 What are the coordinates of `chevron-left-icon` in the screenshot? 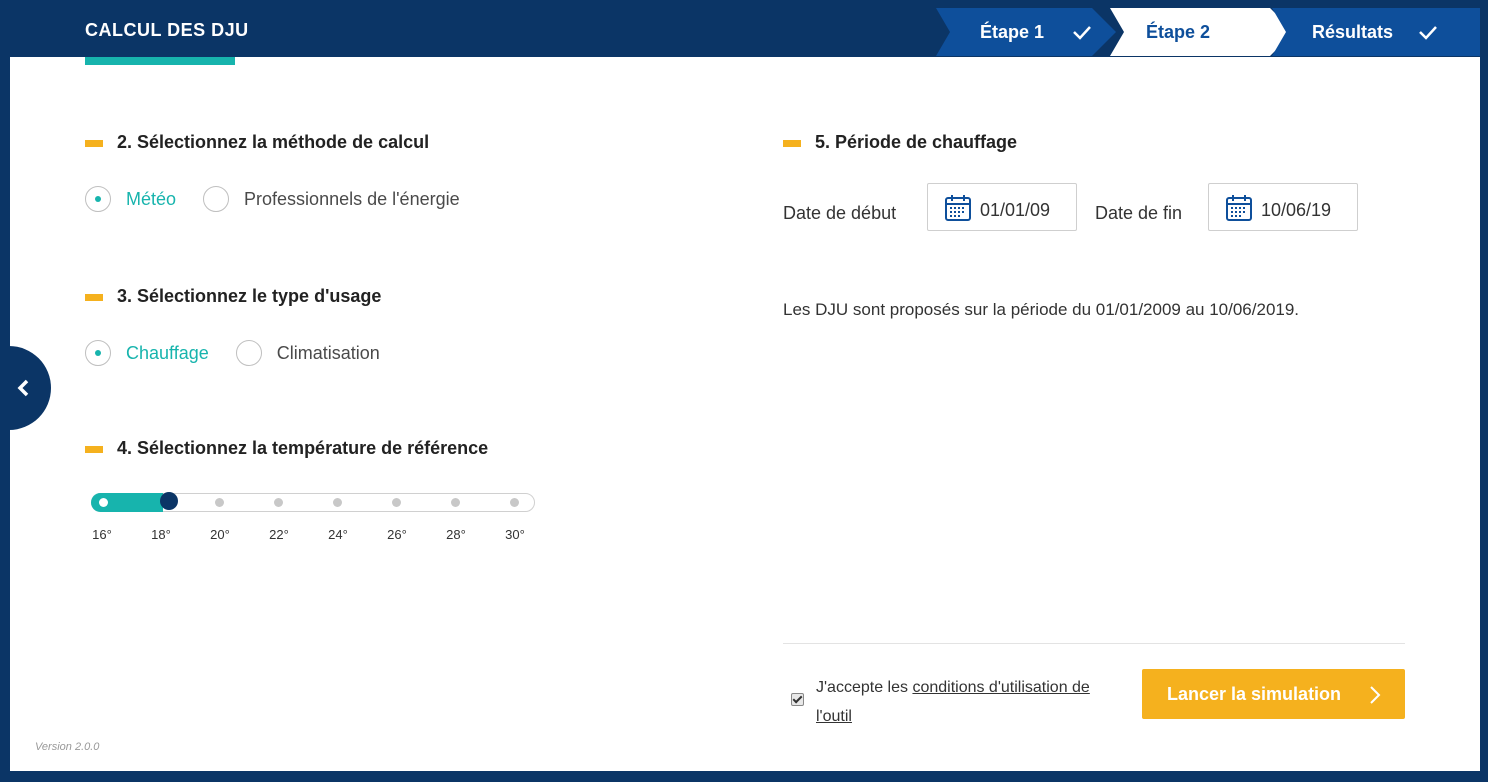 It's located at (23, 388).